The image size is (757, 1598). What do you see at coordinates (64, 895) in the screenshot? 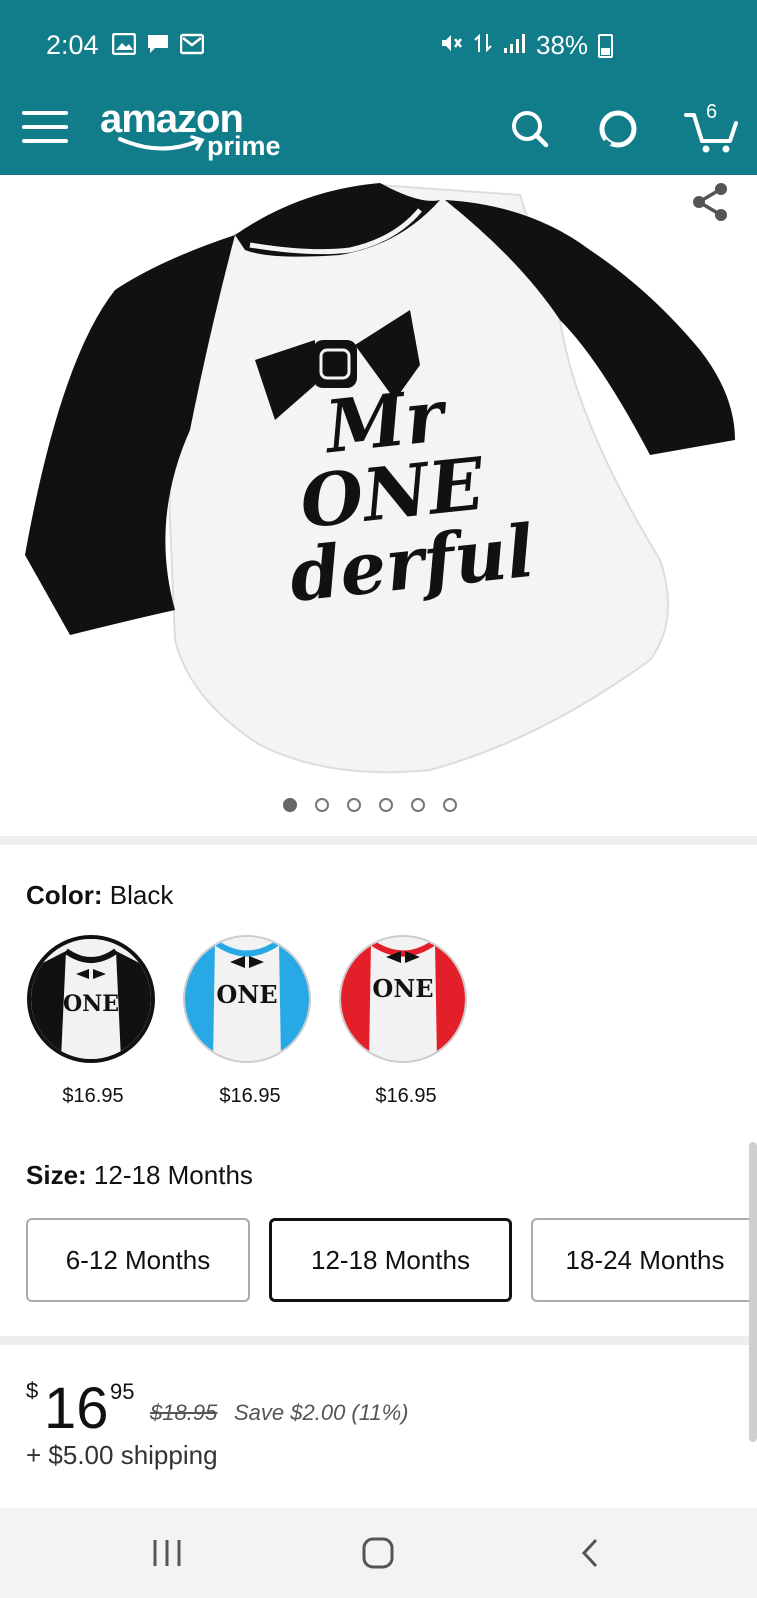
I see `color-label-key: Color:` at bounding box center [64, 895].